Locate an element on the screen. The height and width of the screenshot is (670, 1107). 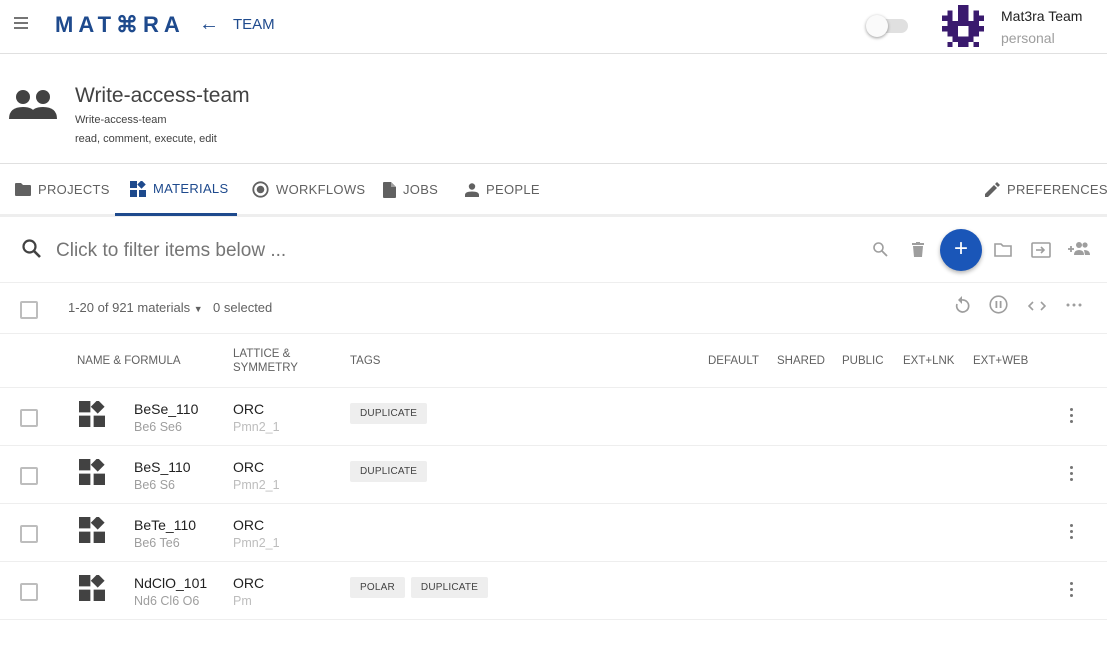
more-horizontal-icon is located at coordinates (1074, 305).